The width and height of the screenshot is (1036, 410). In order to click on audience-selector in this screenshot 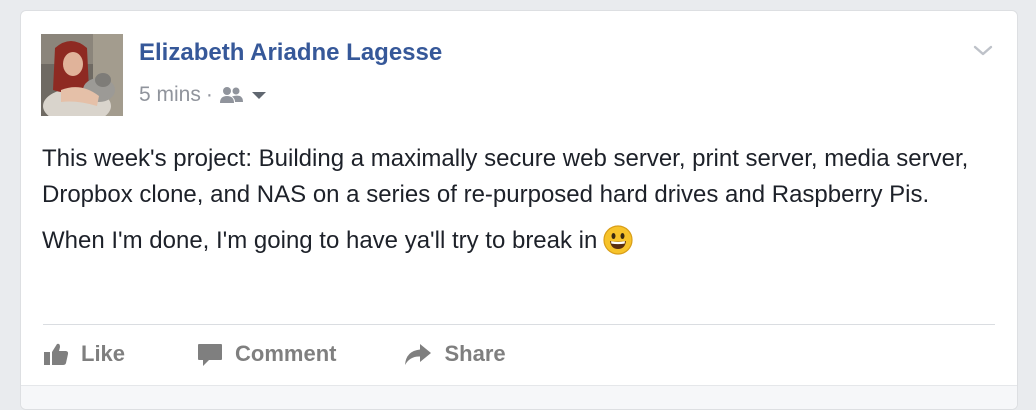, I will do `click(243, 95)`.